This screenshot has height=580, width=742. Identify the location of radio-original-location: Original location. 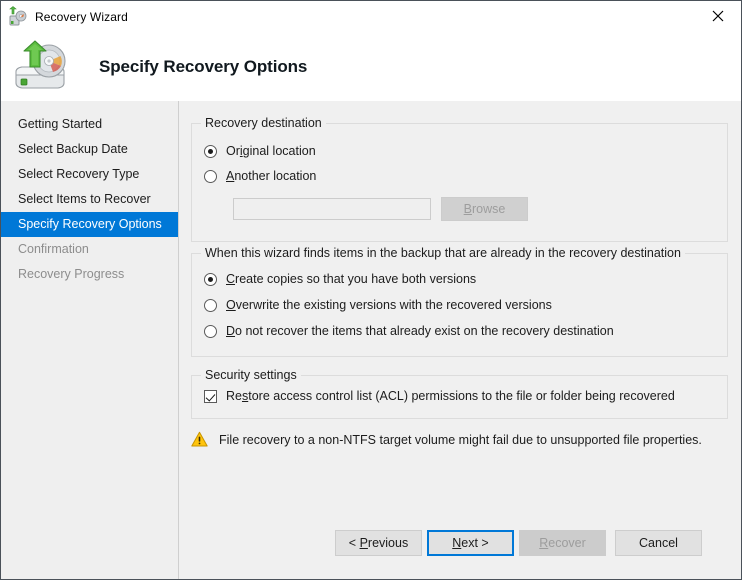
(260, 151).